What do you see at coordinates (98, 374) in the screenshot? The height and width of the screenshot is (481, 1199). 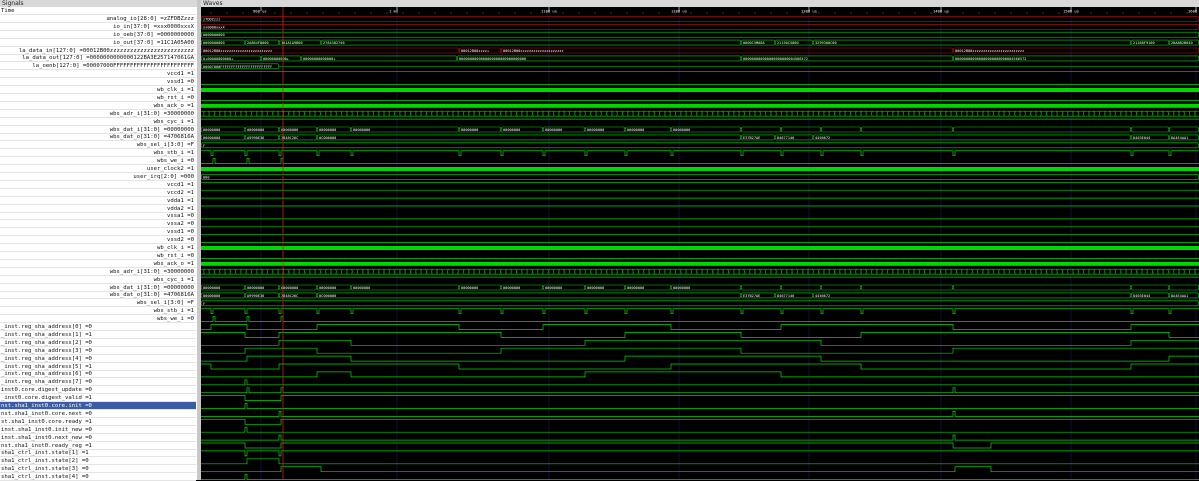 I see `signal-row: _inst.reg_sha_address[6] =0` at bounding box center [98, 374].